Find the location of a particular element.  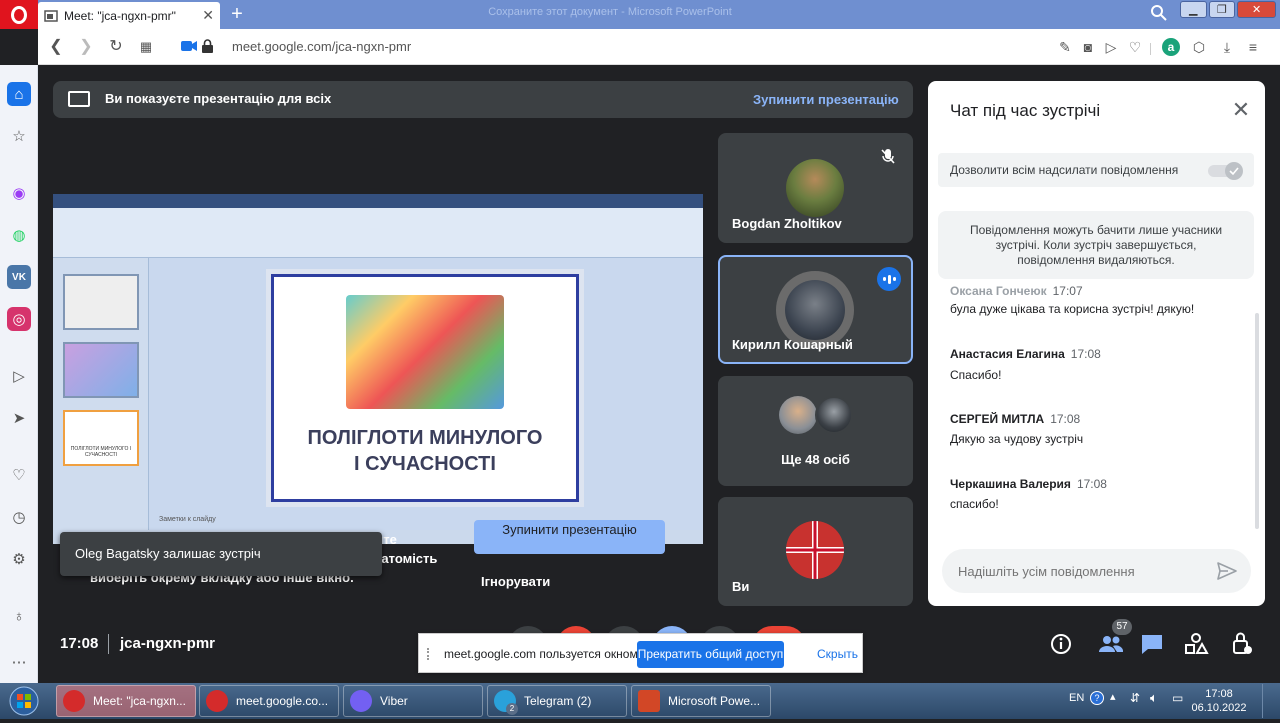

network-icon: ⇵ is located at coordinates (1135, 698).